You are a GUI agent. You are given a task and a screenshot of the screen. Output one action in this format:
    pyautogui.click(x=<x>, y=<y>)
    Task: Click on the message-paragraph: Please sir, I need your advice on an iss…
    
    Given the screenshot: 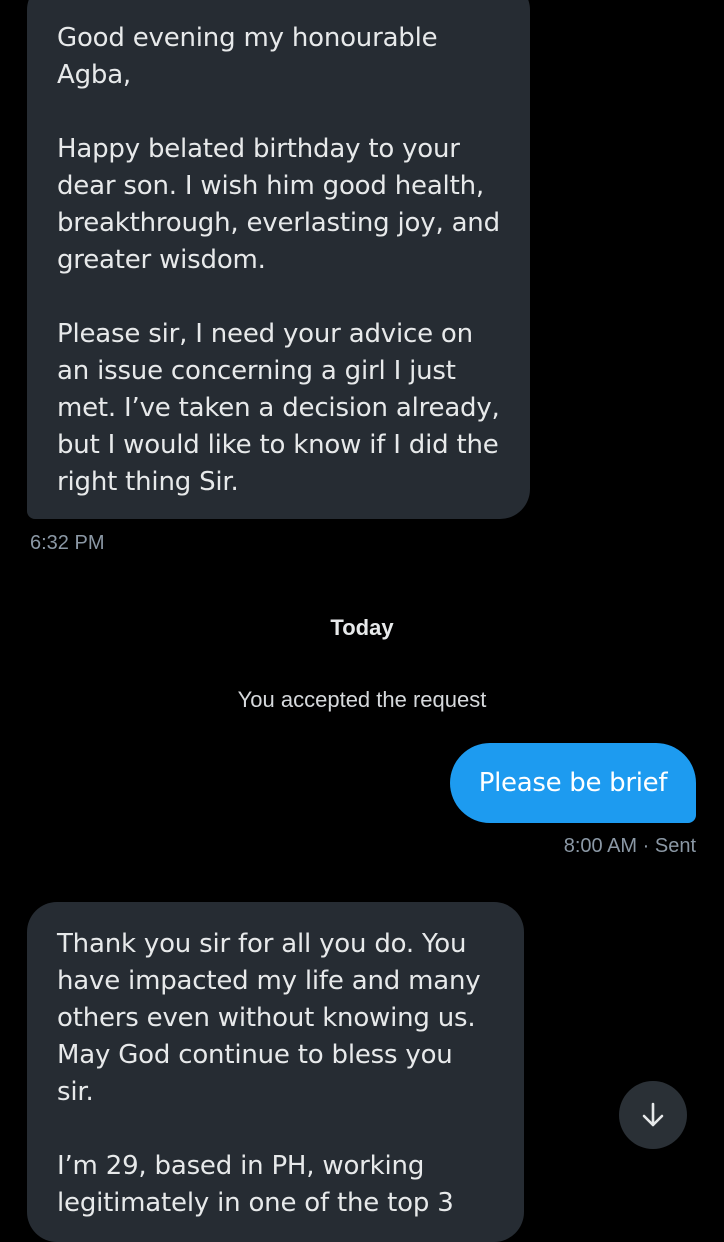 What is the action you would take?
    pyautogui.click(x=278, y=408)
    